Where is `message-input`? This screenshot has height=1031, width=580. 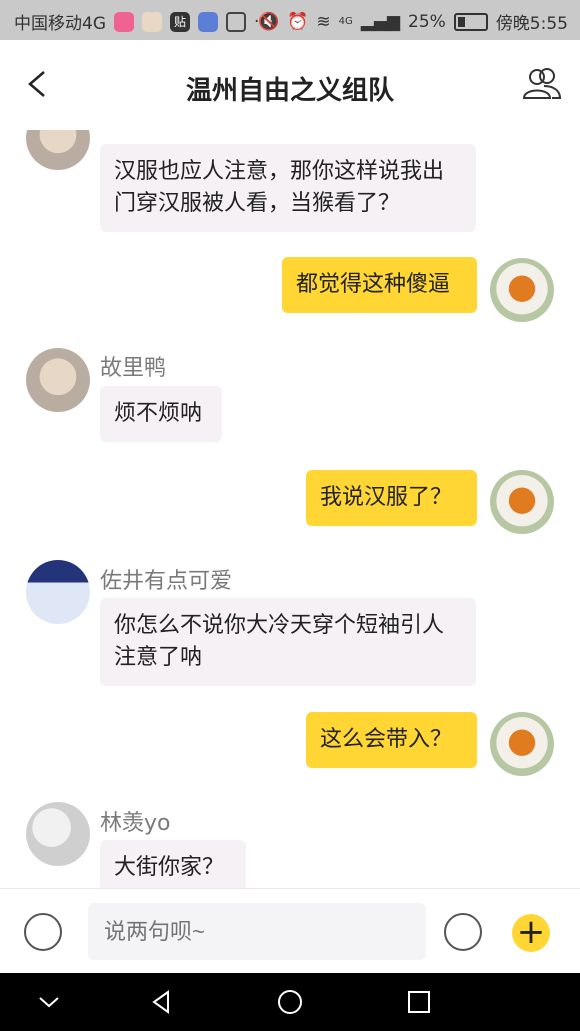
message-input is located at coordinates (257, 931).